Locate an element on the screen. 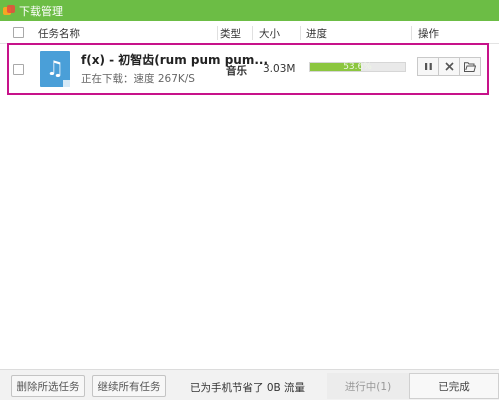 This screenshot has width=499, height=400. cancel-button is located at coordinates (449, 66).